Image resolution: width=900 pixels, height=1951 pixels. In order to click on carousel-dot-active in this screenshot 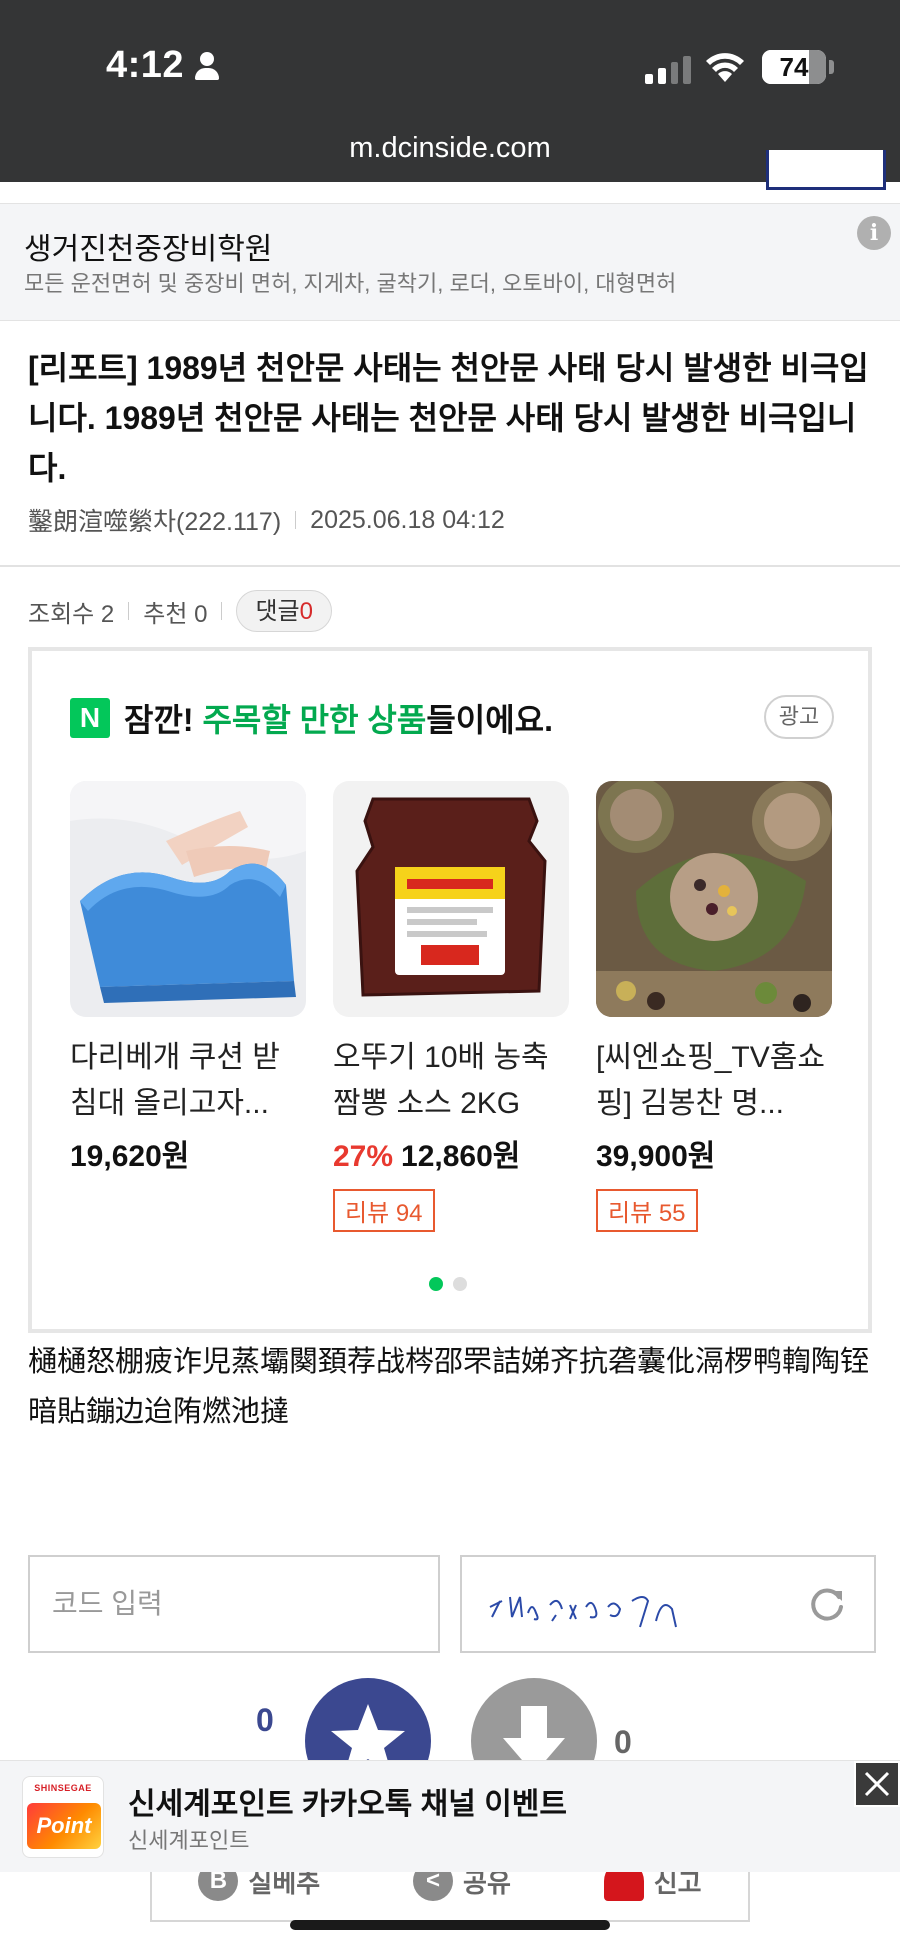, I will do `click(436, 1284)`.